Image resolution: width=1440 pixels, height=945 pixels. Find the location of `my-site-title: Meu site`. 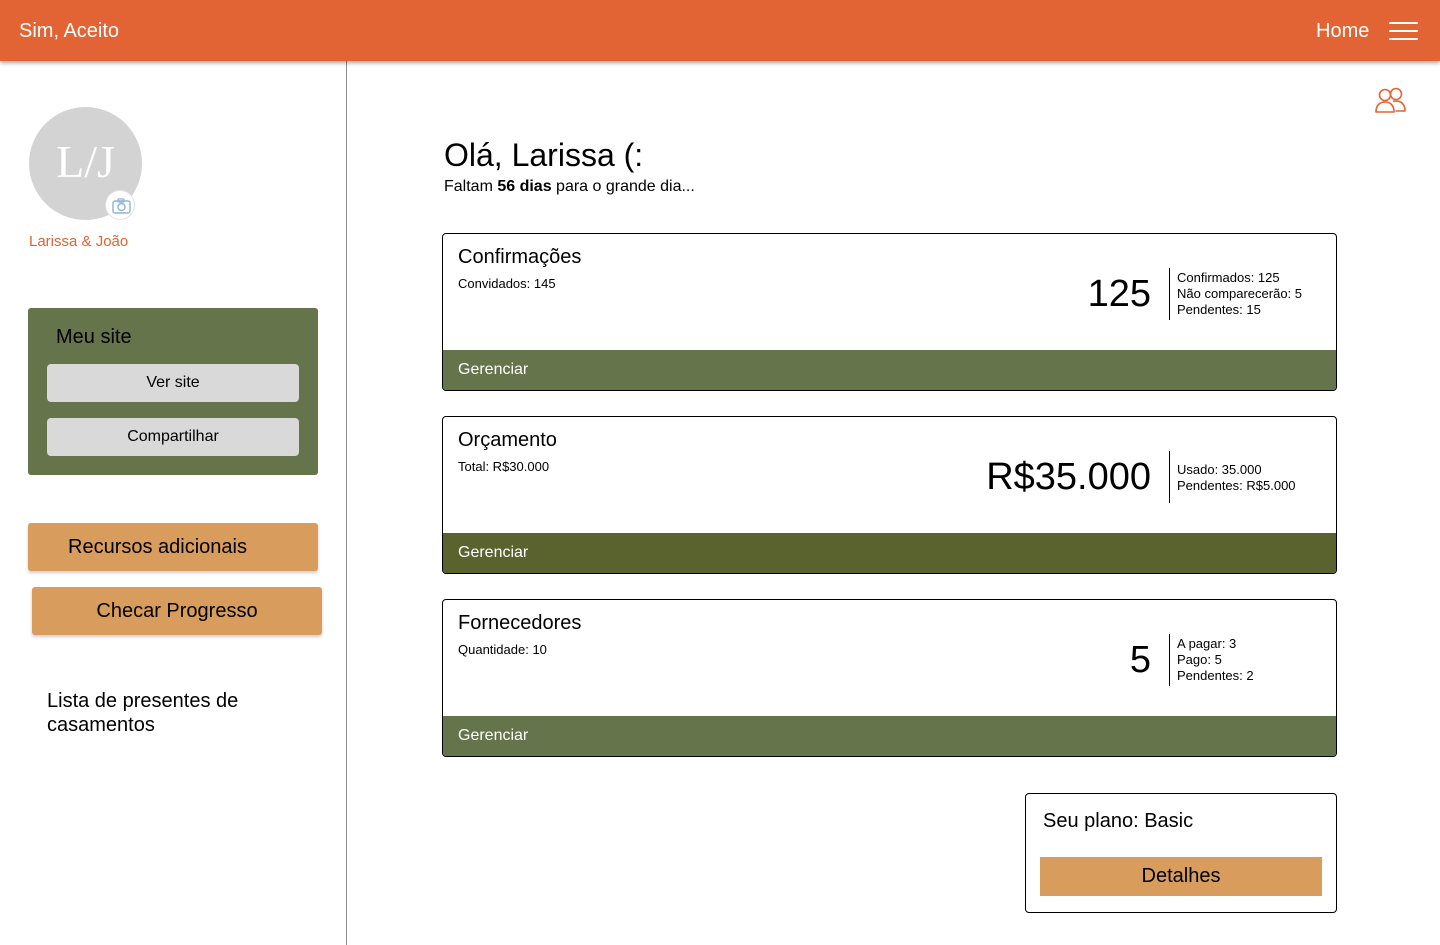

my-site-title: Meu site is located at coordinates (94, 337).